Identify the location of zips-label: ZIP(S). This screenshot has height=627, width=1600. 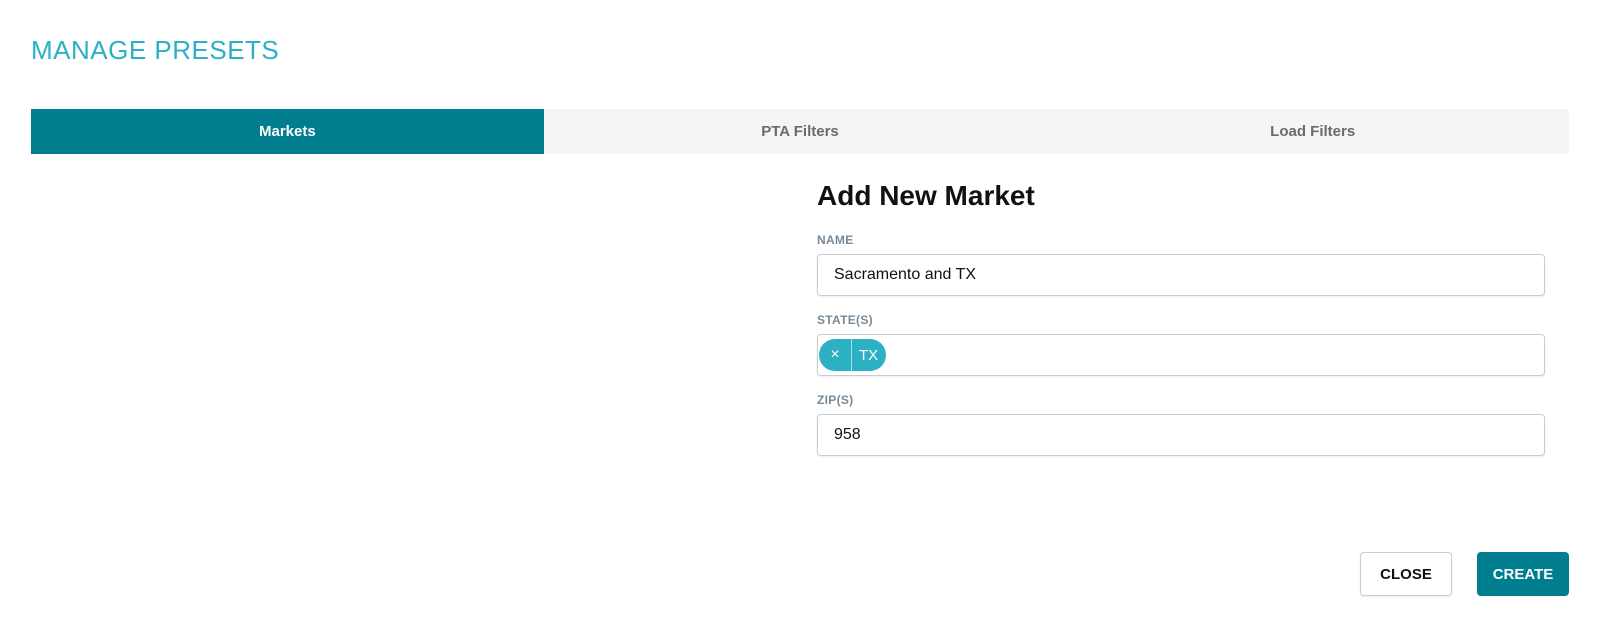
(835, 400).